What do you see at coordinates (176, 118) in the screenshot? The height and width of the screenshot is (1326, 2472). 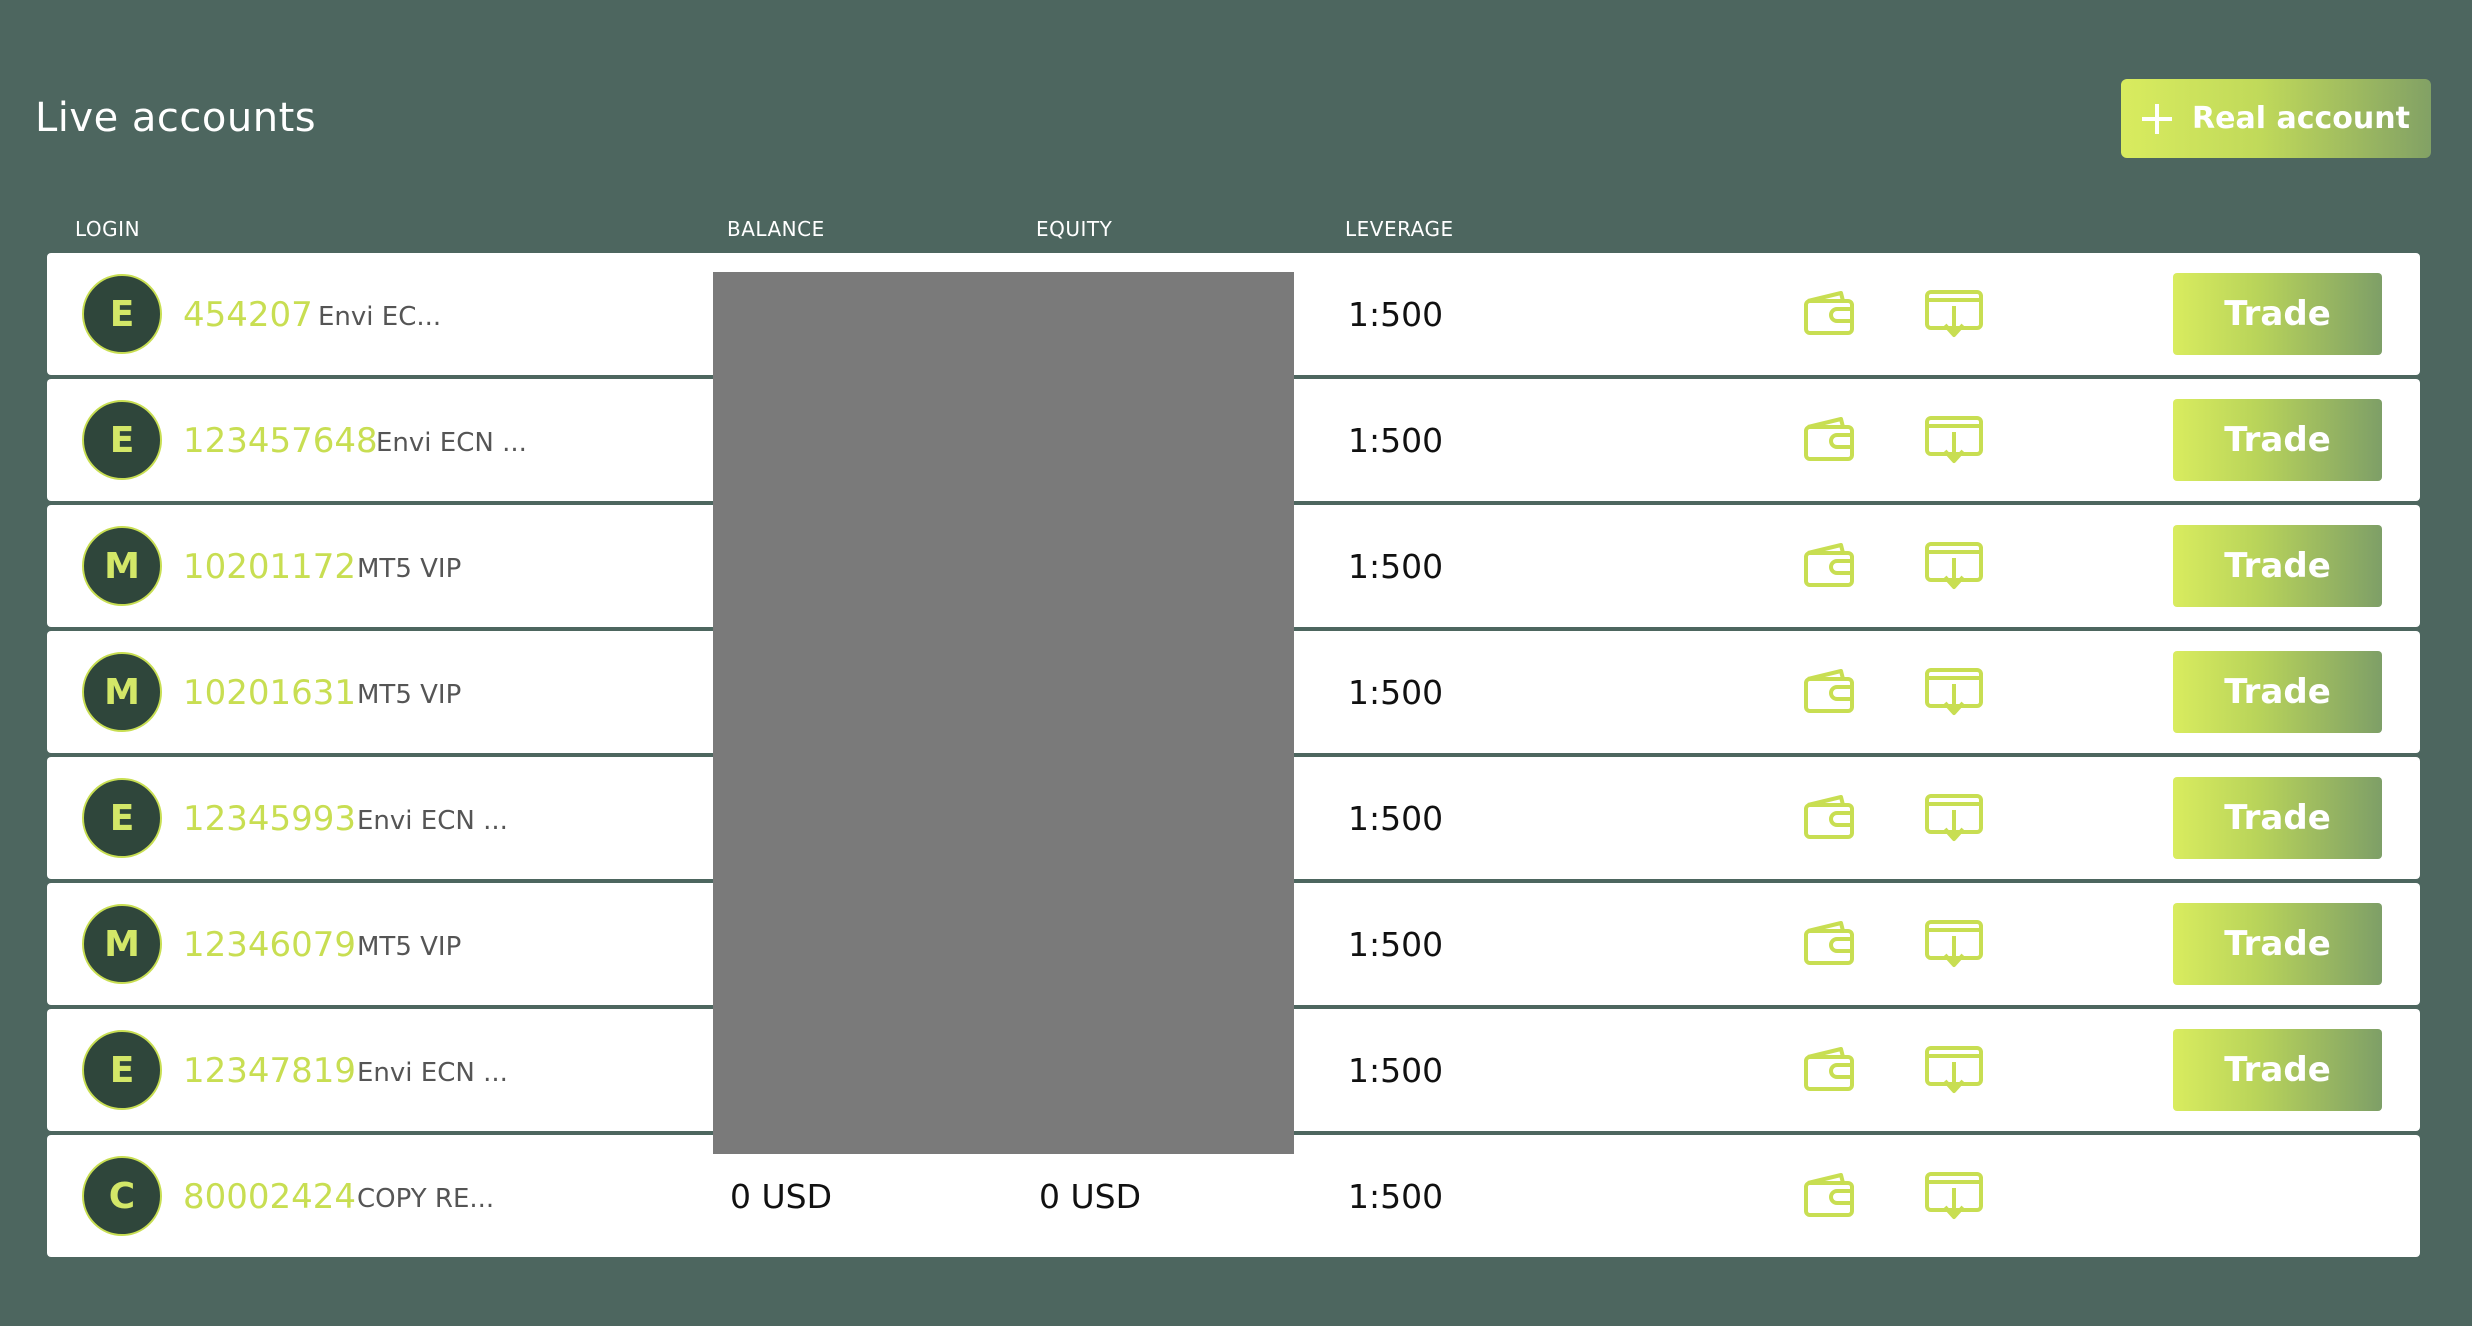 I see `page-title: Live accounts` at bounding box center [176, 118].